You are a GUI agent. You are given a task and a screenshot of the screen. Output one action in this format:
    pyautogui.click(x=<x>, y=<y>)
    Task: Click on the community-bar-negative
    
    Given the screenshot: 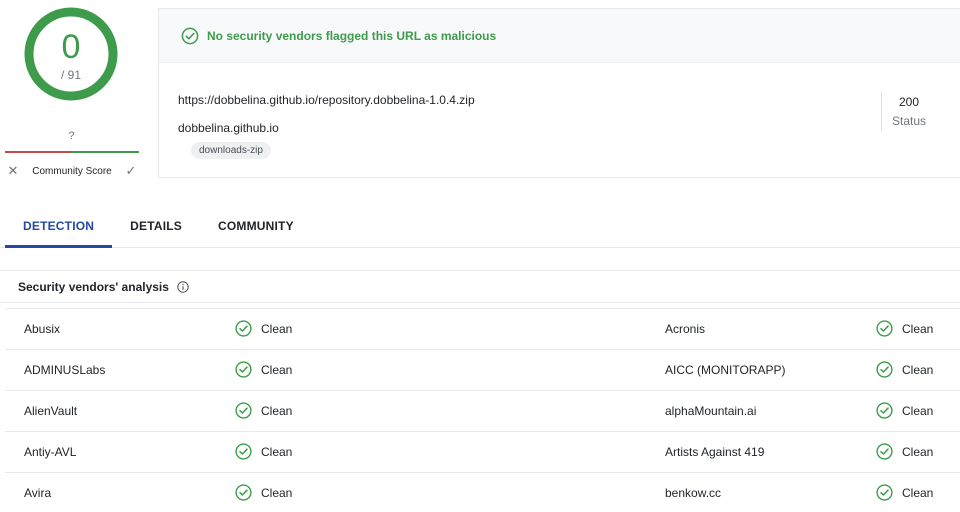 What is the action you would take?
    pyautogui.click(x=38, y=152)
    